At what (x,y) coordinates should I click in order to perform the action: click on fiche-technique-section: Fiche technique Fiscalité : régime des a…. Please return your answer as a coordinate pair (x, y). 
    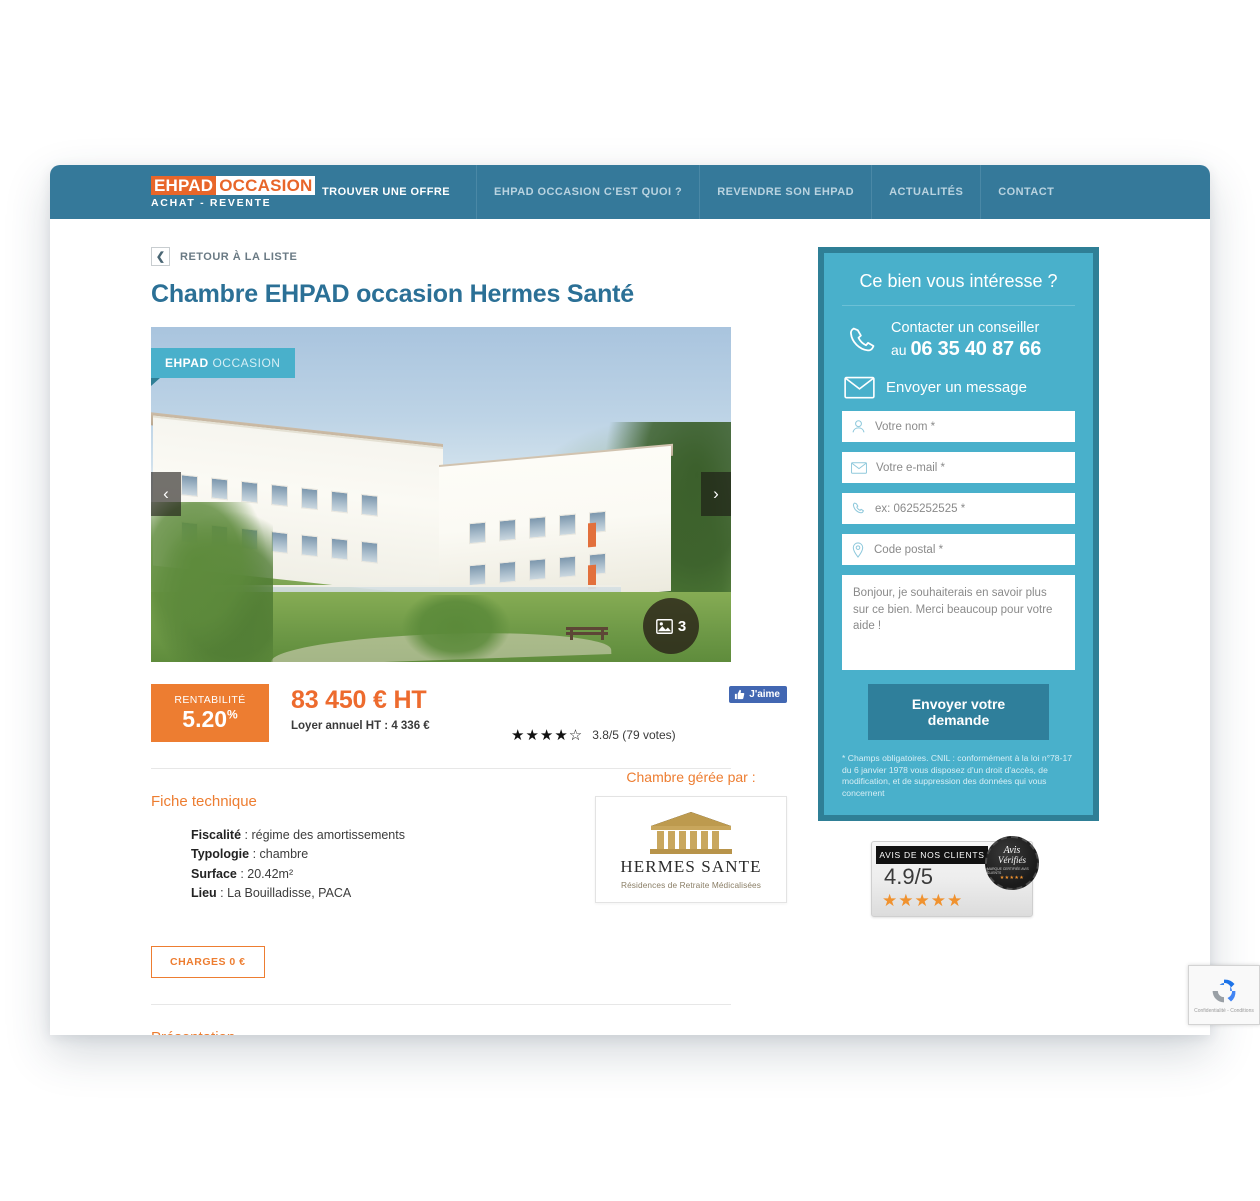
    Looking at the image, I should click on (469, 873).